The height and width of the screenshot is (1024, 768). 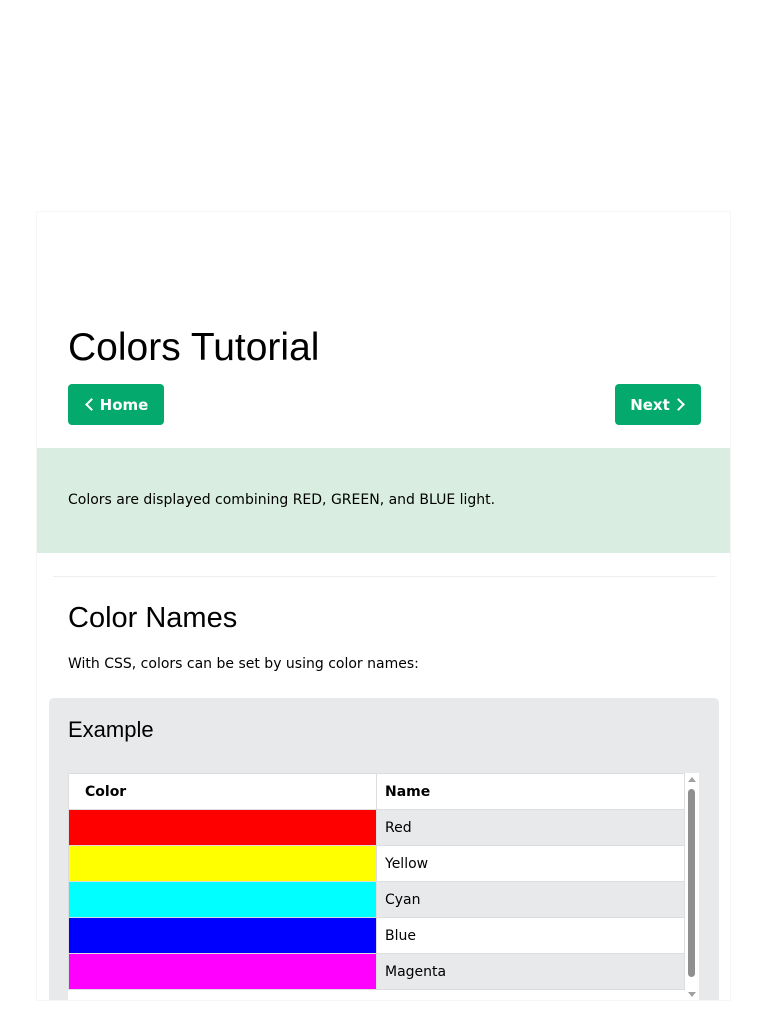 What do you see at coordinates (91, 404) in the screenshot?
I see `chevron-left-icon` at bounding box center [91, 404].